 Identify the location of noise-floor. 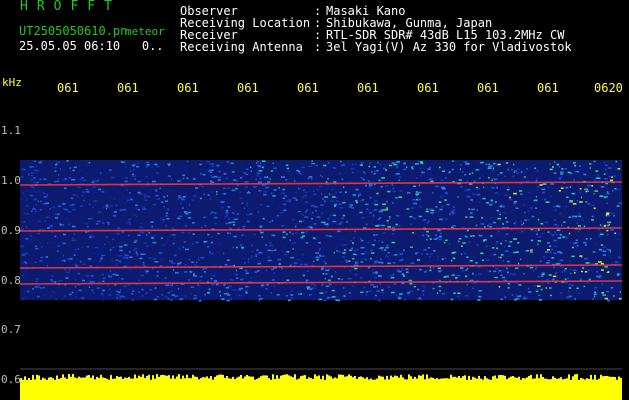
(321, 391).